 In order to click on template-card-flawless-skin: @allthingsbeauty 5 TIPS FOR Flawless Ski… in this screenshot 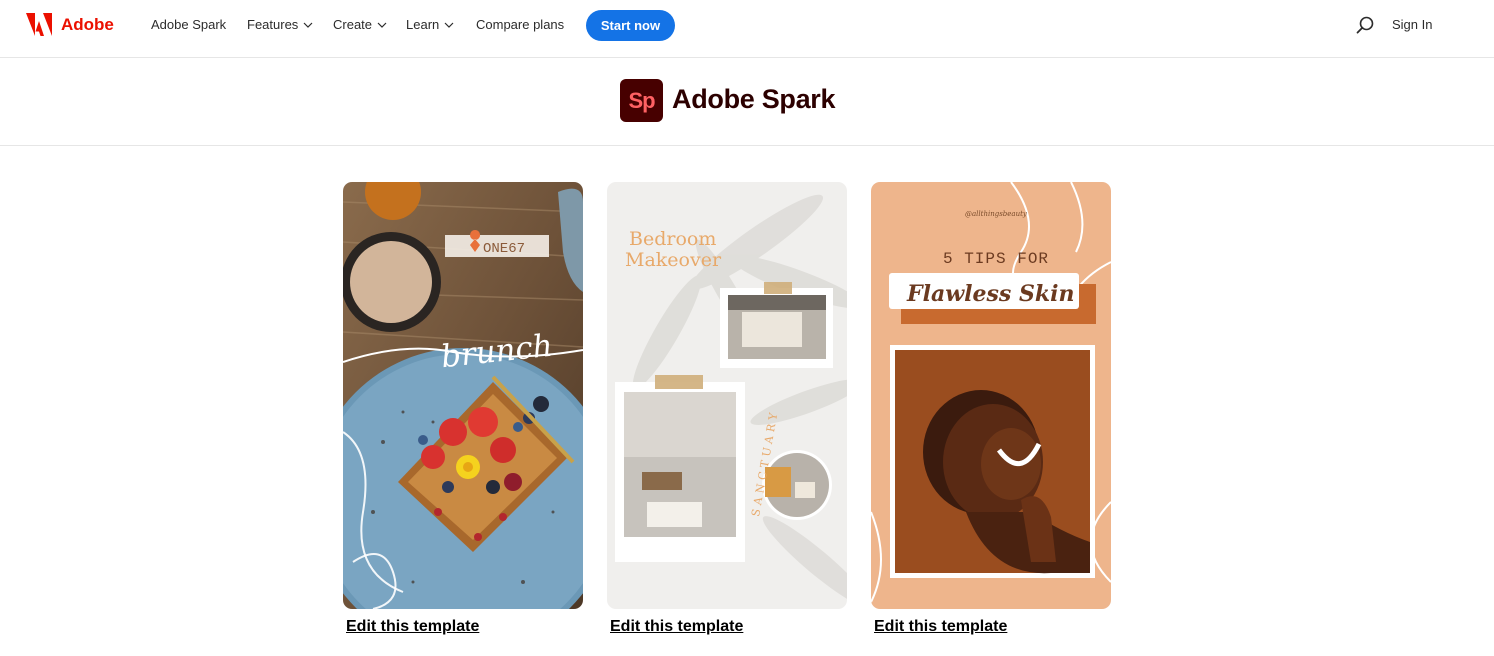, I will do `click(991, 395)`.